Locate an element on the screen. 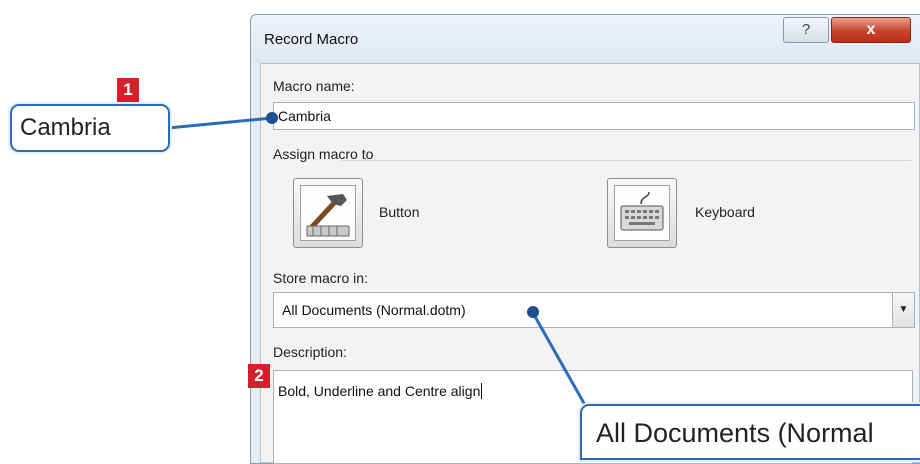  keyboard-icon is located at coordinates (642, 213).